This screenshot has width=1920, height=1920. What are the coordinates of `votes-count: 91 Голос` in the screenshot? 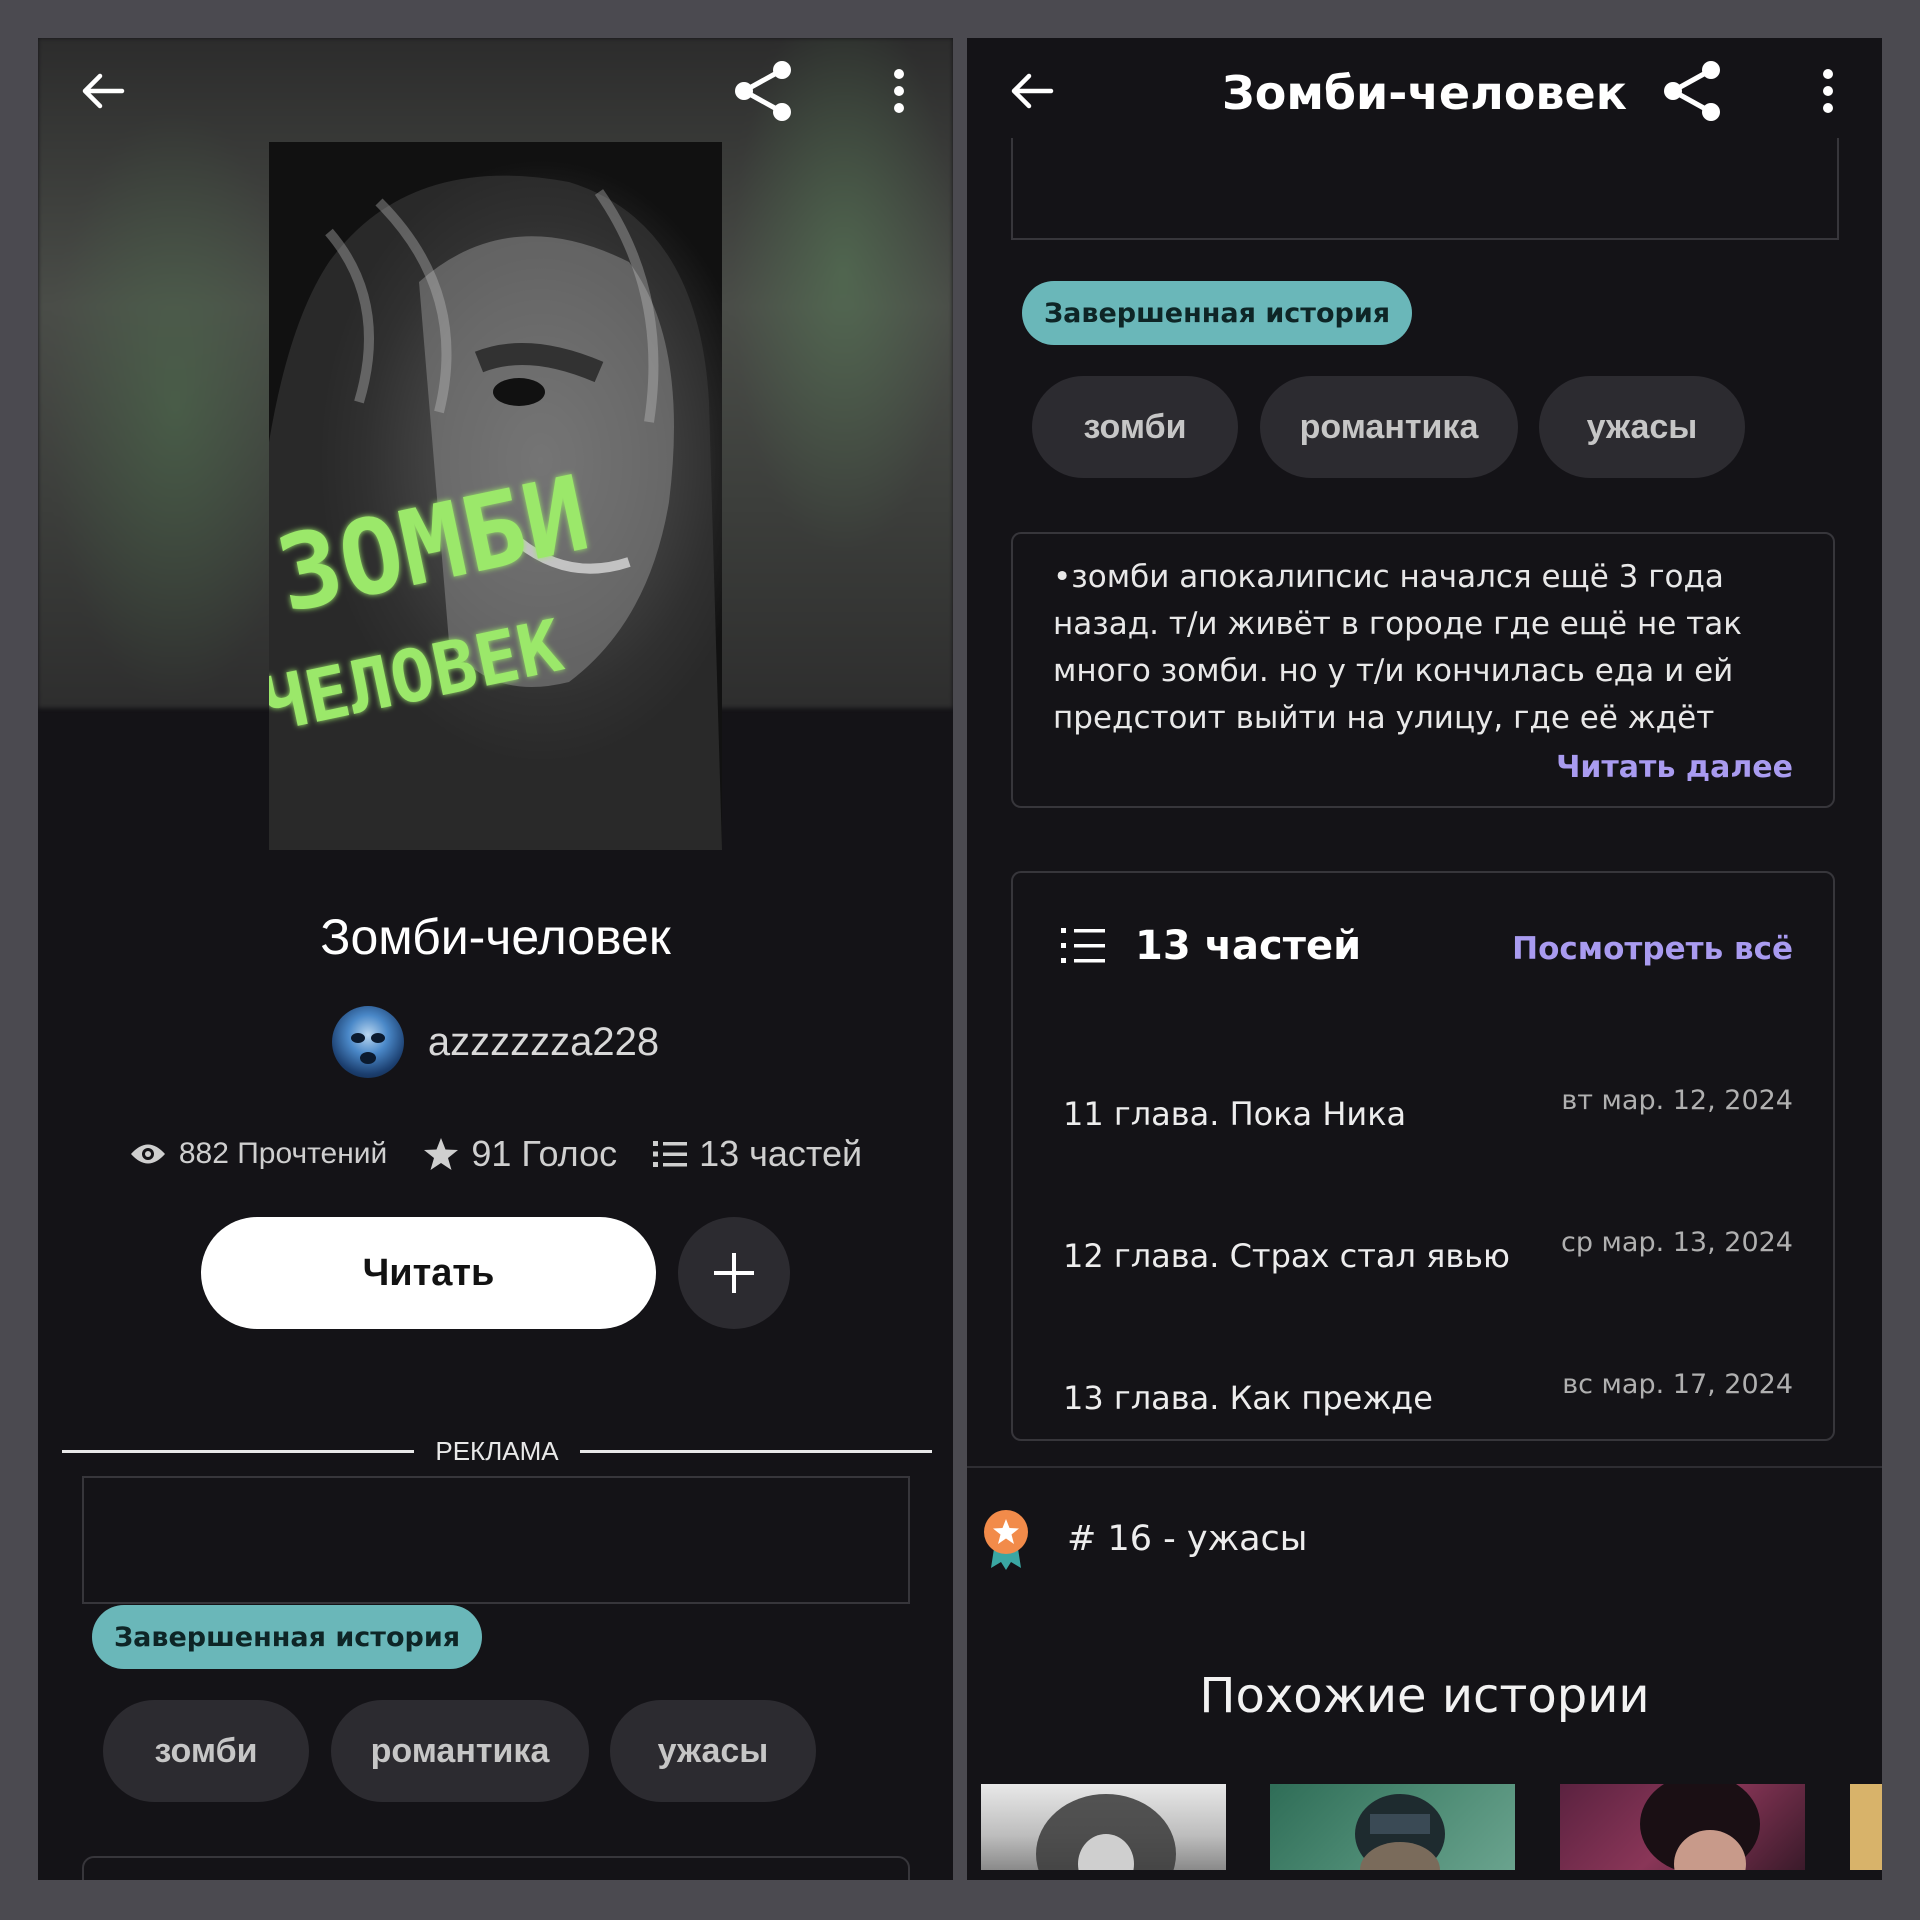 It's located at (544, 1153).